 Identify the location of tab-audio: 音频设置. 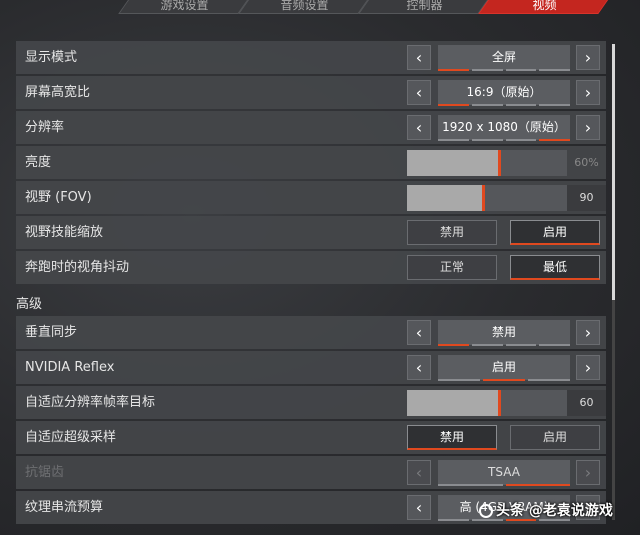
(308, 7).